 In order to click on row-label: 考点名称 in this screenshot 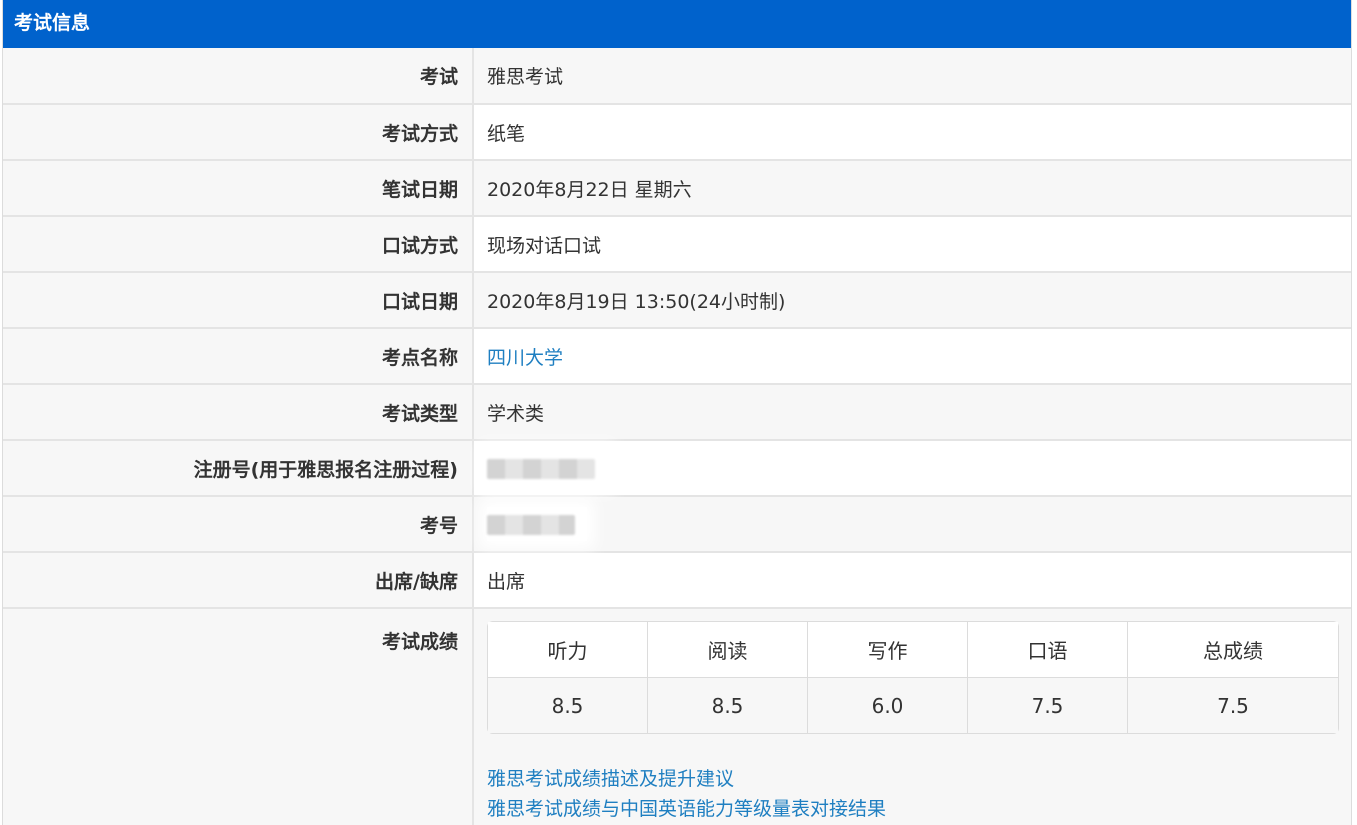, I will do `click(238, 356)`.